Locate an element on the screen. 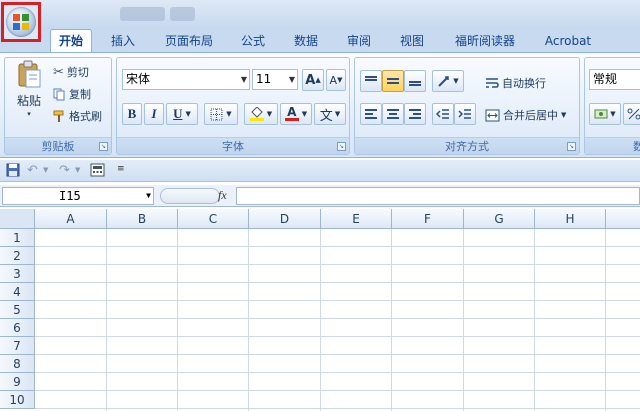 The height and width of the screenshot is (411, 640). row-header-8: 8 is located at coordinates (17, 364).